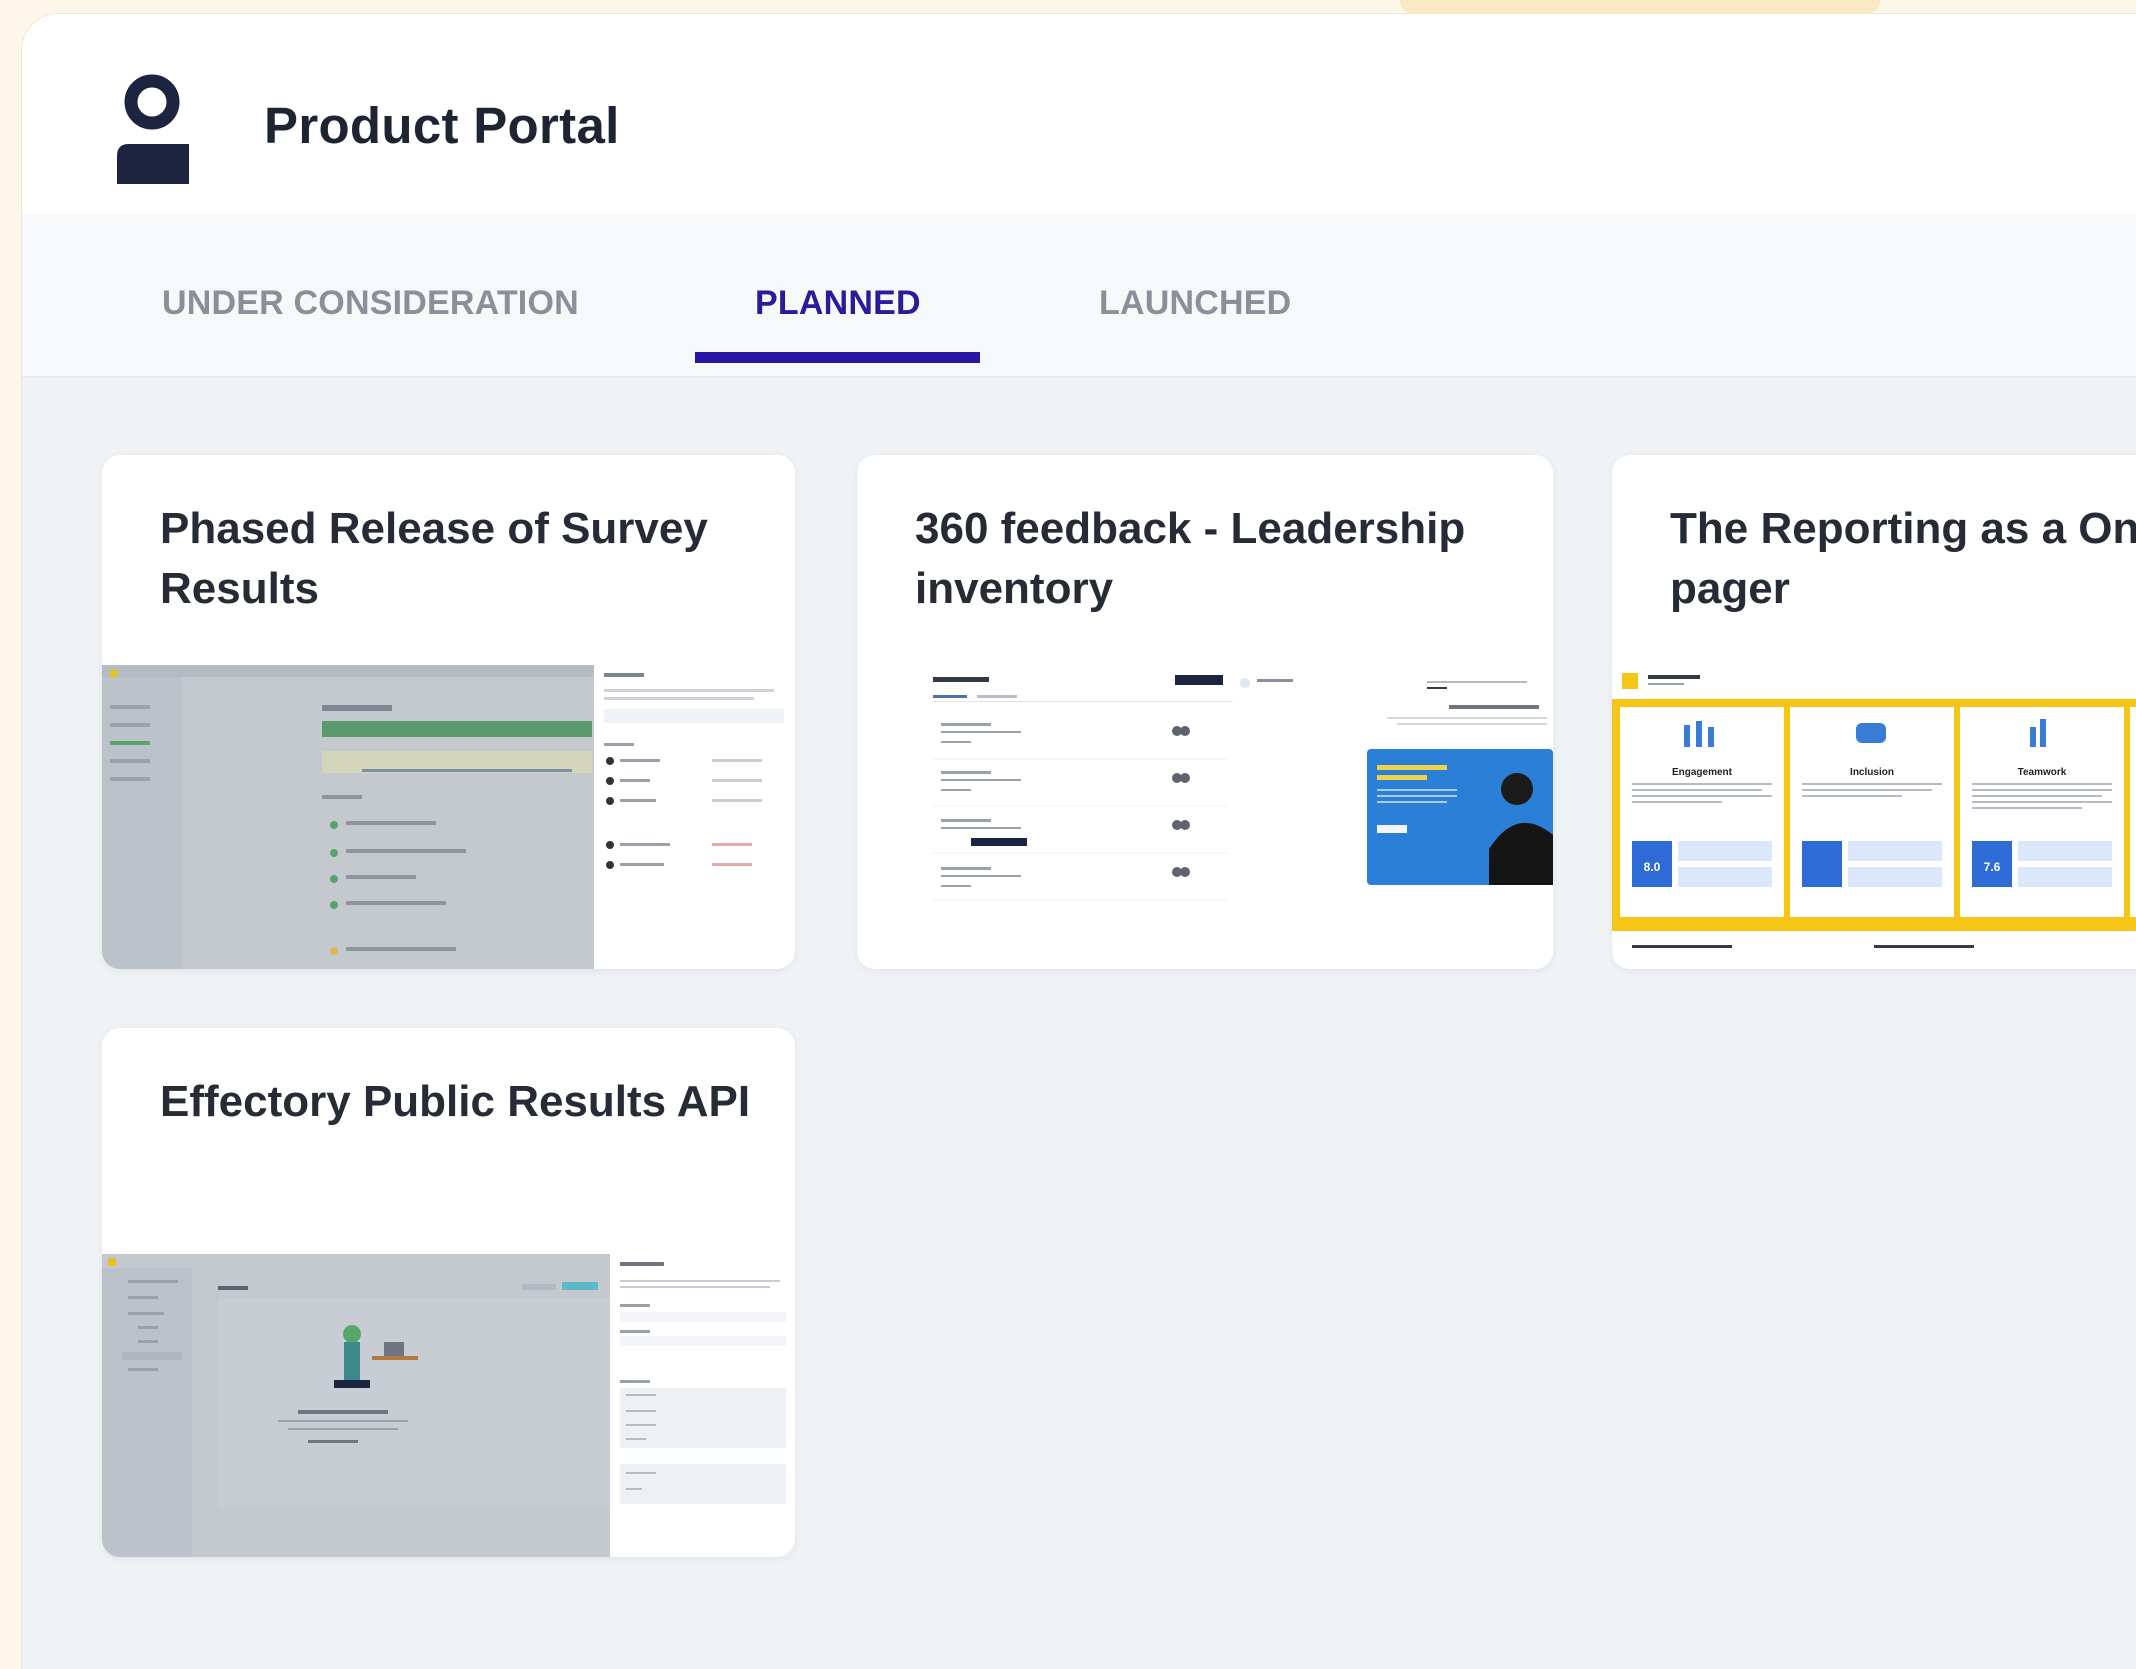  What do you see at coordinates (1872, 772) in the screenshot?
I see `inclusion-label: Inclusion` at bounding box center [1872, 772].